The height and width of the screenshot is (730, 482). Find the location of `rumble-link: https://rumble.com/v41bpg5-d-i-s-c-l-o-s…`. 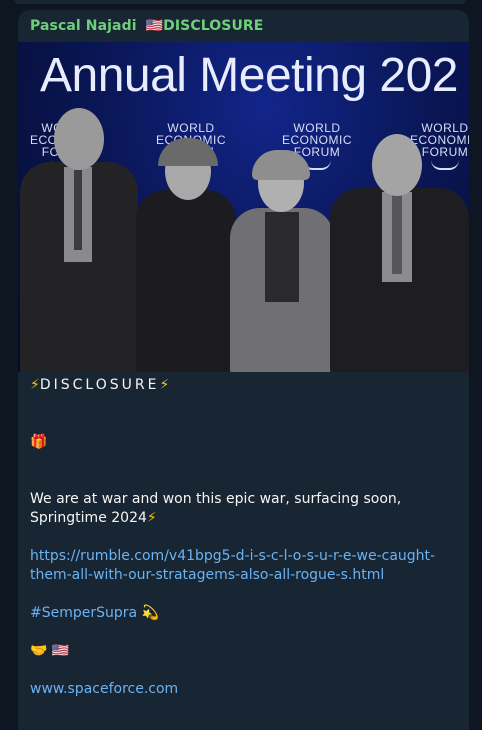

rumble-link: https://rumble.com/v41bpg5-d-i-s-c-l-o-s… is located at coordinates (244, 566).